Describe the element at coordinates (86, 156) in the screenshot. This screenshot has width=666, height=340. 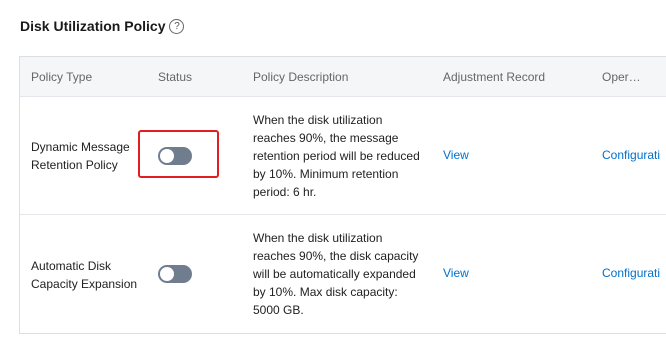
I see `policy-type-cell: Dynamic Message Retention Policy` at that location.